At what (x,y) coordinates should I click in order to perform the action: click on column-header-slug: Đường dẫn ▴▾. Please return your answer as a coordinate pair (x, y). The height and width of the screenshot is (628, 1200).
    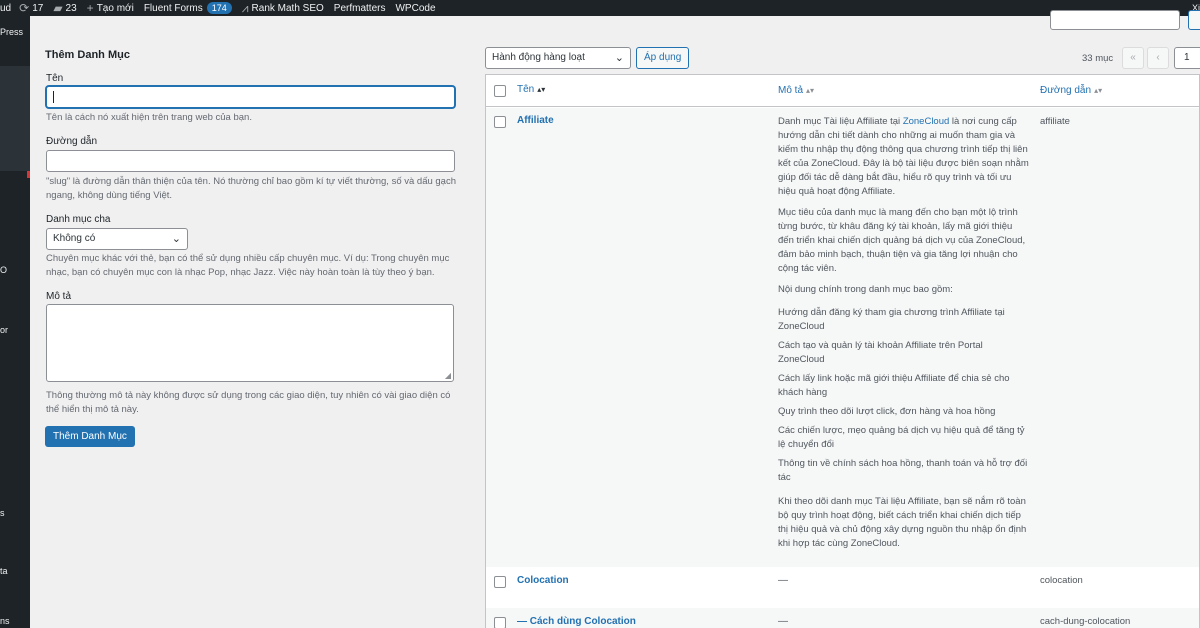
    Looking at the image, I should click on (1071, 90).